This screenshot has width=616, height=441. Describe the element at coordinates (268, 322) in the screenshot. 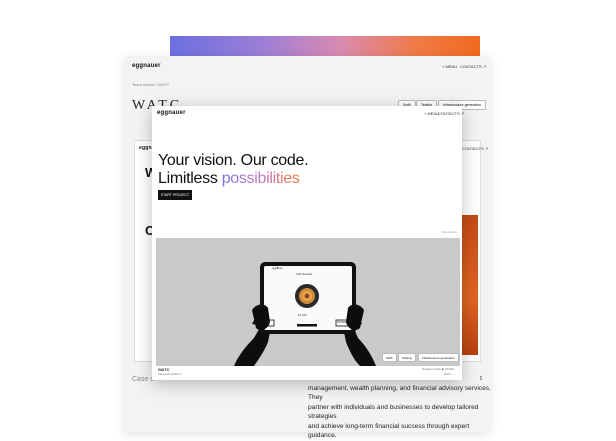

I see `tablet-left-badge: PS` at that location.